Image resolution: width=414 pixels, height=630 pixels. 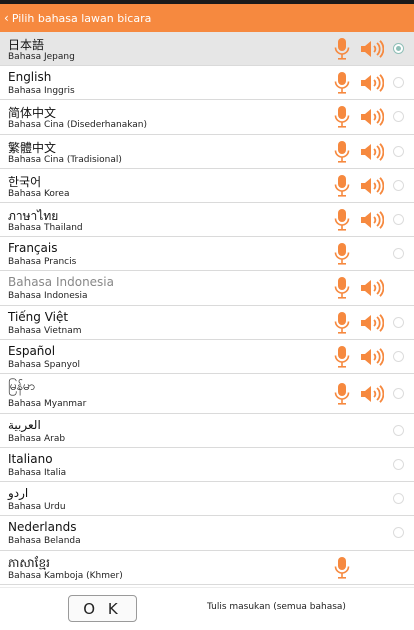 What do you see at coordinates (32, 147) in the screenshot?
I see `language-native-name: 繁體中文` at bounding box center [32, 147].